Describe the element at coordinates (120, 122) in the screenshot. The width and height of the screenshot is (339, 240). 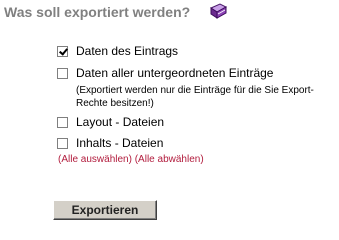
I see `layout-files-label: Layout - Dateien` at that location.